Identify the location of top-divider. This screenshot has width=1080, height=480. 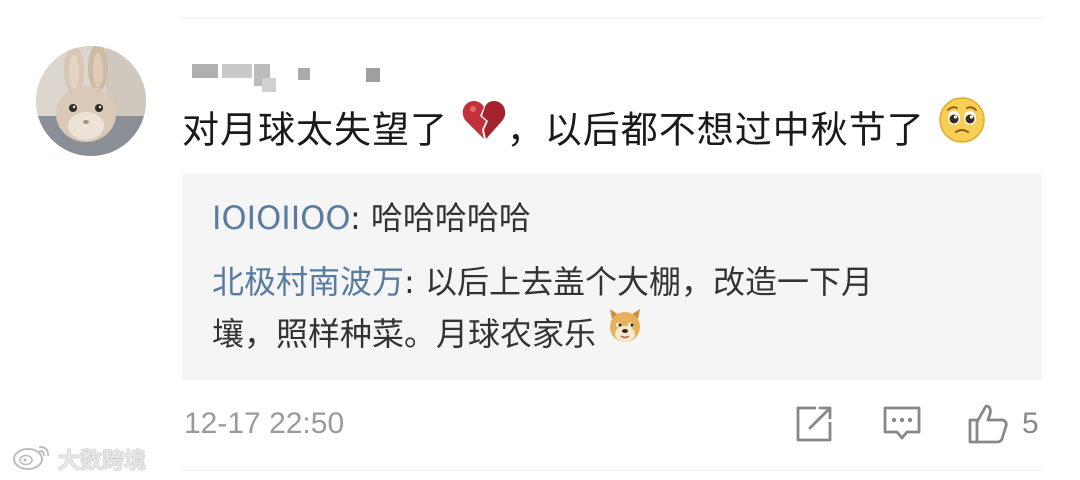
(612, 18).